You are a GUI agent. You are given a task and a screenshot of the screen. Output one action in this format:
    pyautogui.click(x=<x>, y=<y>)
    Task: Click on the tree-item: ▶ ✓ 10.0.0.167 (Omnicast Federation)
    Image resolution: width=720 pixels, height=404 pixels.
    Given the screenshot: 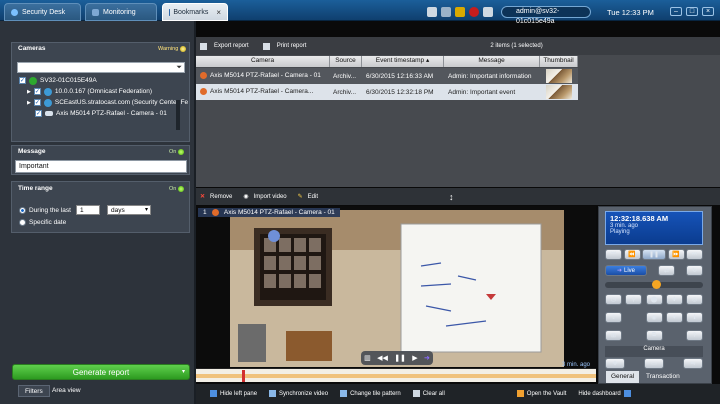 What is the action you would take?
    pyautogui.click(x=104, y=91)
    